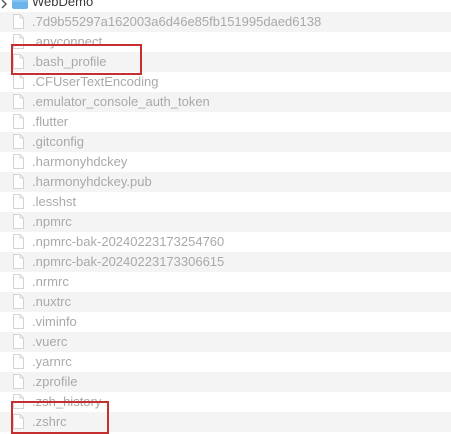  What do you see at coordinates (225, 202) in the screenshot?
I see `file-row: .lesshst` at bounding box center [225, 202].